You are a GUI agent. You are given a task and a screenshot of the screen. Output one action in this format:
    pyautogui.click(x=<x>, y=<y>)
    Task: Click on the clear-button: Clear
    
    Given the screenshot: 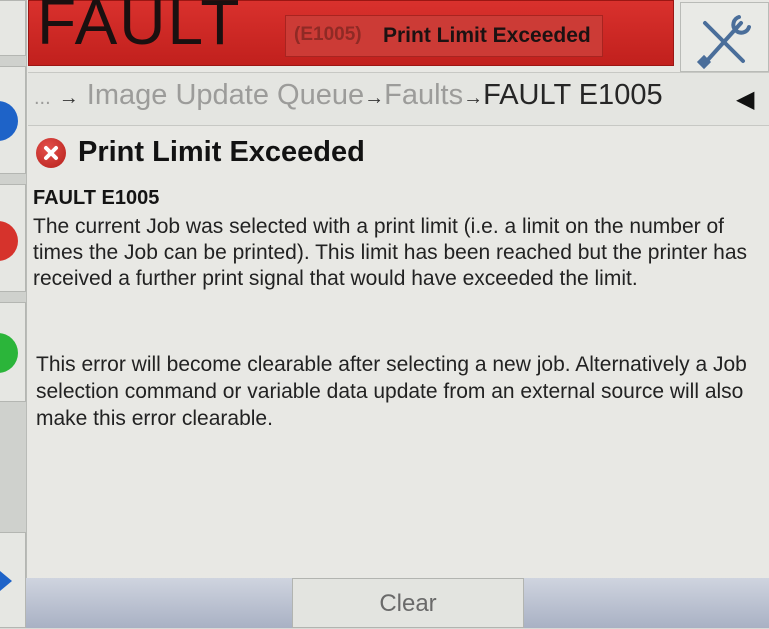 What is the action you would take?
    pyautogui.click(x=408, y=603)
    